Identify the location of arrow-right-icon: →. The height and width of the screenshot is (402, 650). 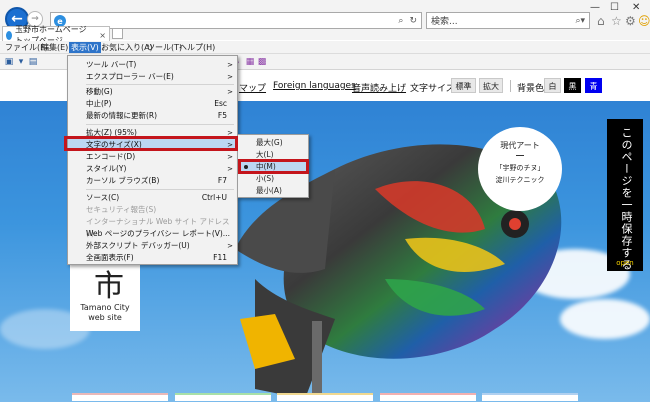
(35, 19).